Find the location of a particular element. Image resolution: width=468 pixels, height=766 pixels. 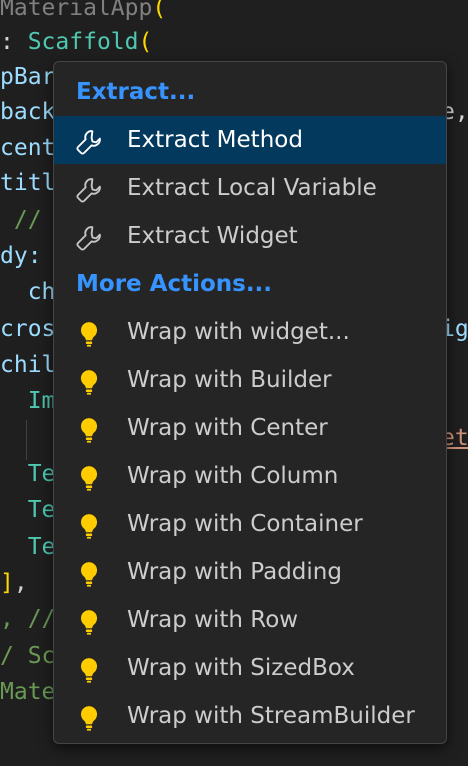

menu-item-wrap-with-center: Wrap with Center is located at coordinates (250, 428).